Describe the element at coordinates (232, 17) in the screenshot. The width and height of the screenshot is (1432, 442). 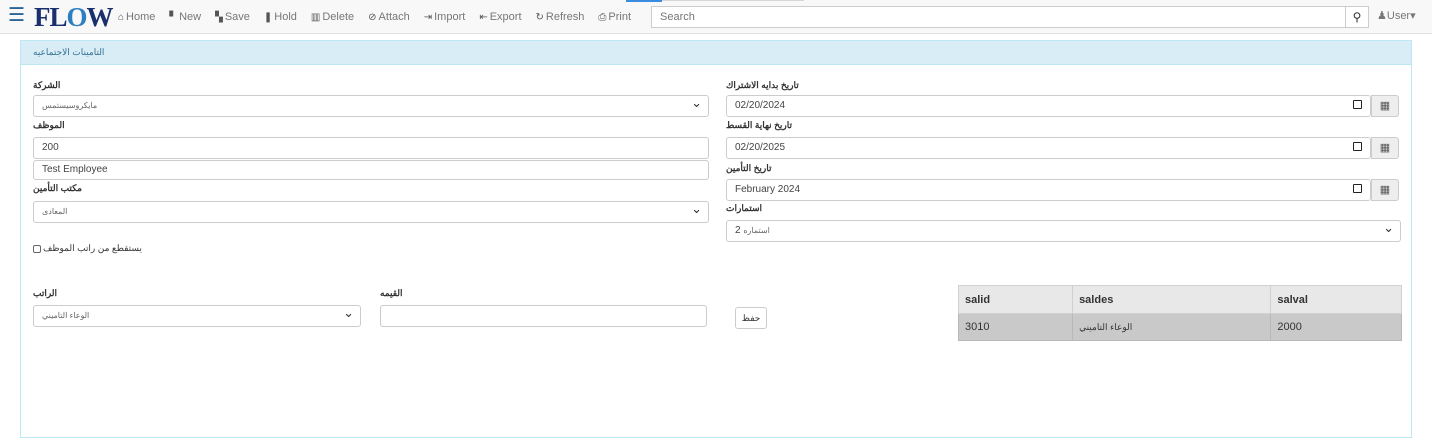
I see `nav-save: ▚ Save` at that location.